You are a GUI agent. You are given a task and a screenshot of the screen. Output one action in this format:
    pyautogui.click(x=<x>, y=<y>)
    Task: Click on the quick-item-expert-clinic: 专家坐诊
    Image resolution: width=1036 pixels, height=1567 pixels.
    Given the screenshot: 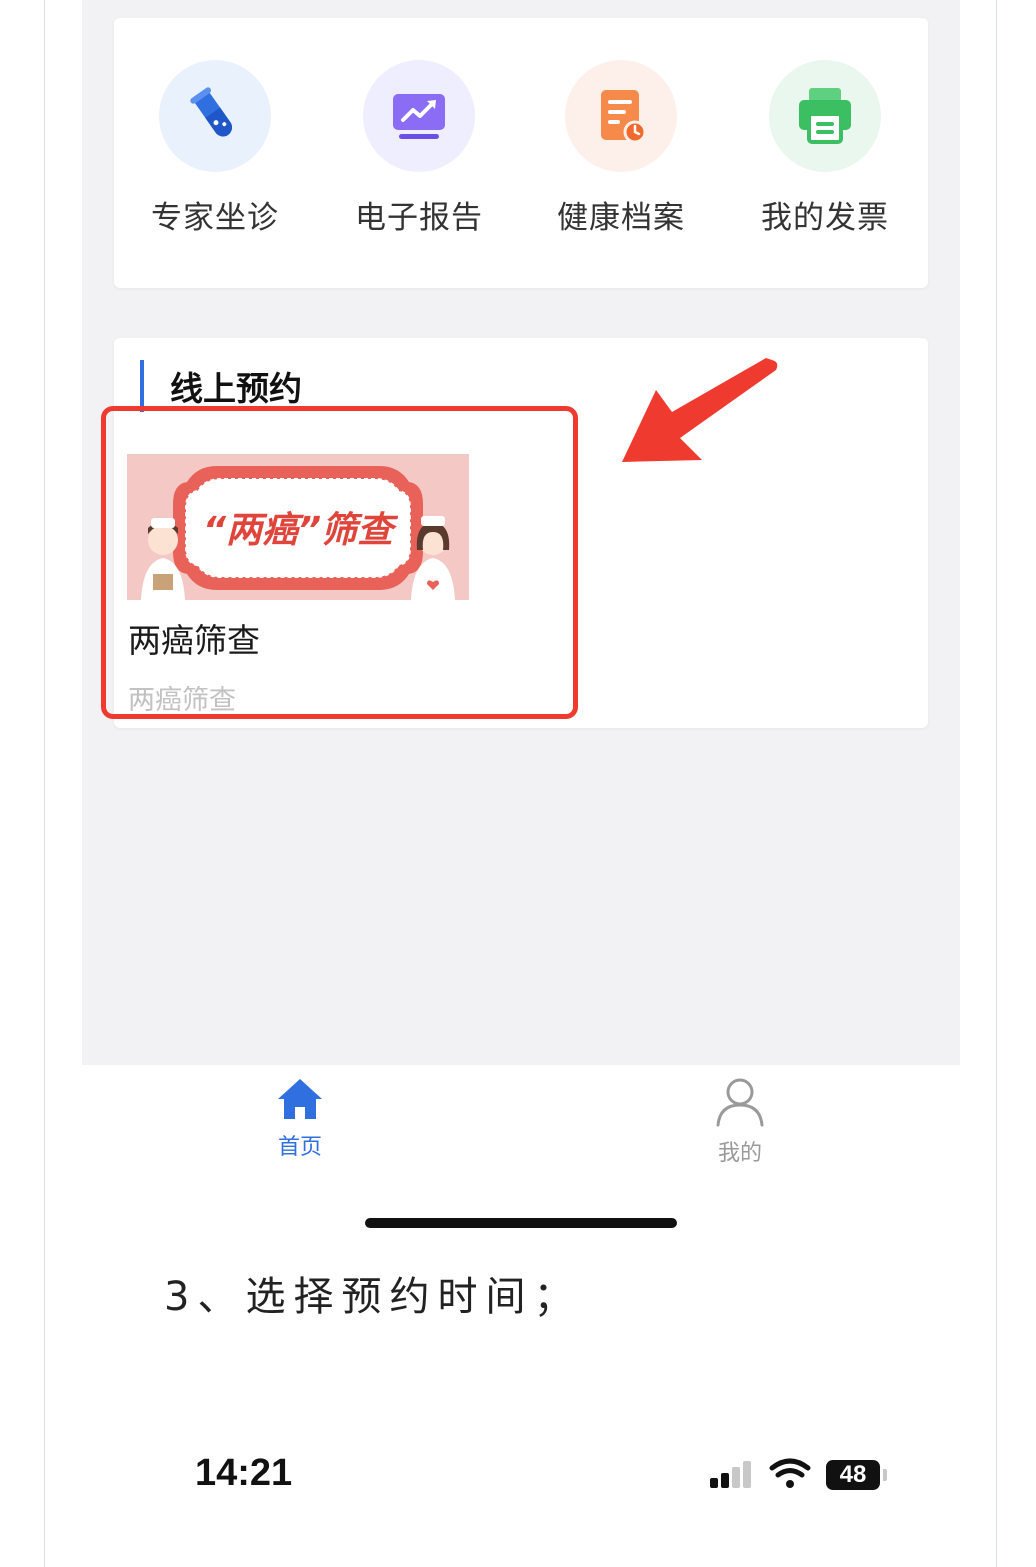 What is the action you would take?
    pyautogui.click(x=215, y=148)
    